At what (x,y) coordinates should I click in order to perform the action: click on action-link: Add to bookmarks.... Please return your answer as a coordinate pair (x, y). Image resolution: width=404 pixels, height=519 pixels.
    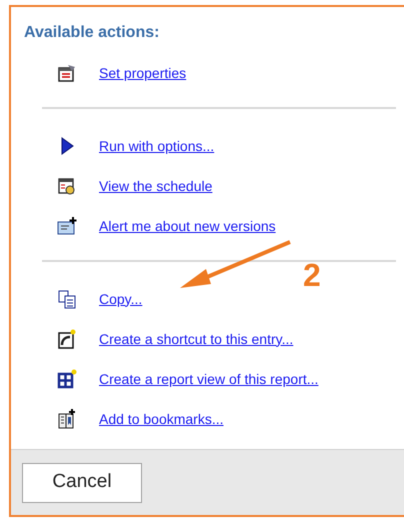
    Looking at the image, I should click on (161, 419).